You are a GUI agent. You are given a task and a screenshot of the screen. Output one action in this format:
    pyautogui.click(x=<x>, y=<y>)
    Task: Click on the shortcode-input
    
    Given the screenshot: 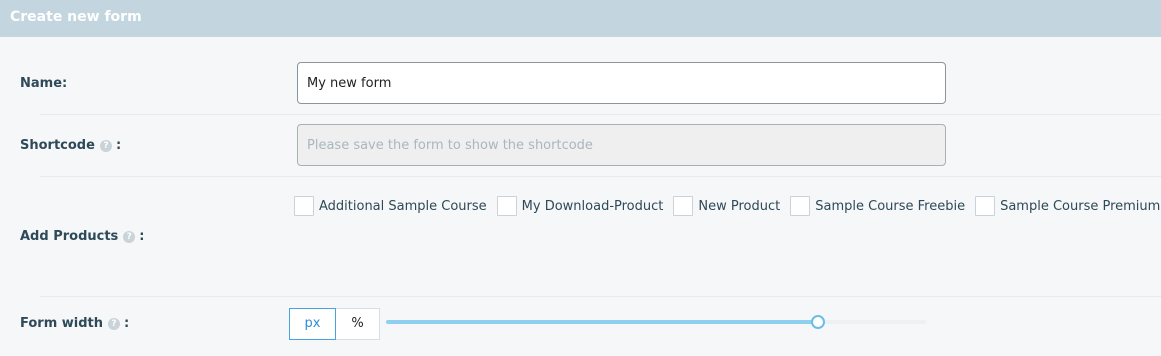 What is the action you would take?
    pyautogui.click(x=621, y=145)
    